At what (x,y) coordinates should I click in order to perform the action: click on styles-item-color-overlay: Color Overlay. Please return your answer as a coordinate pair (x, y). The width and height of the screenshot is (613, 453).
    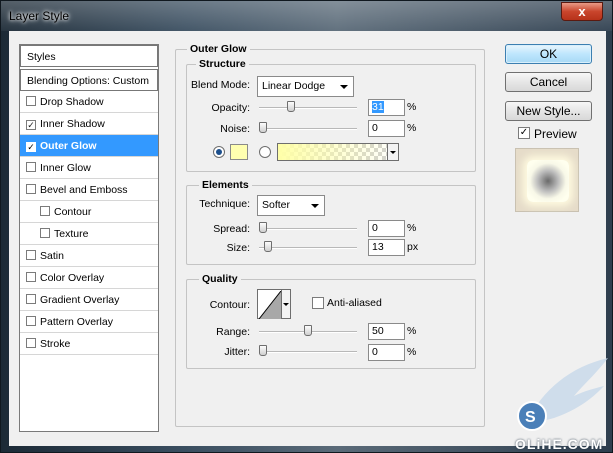
    Looking at the image, I should click on (89, 278).